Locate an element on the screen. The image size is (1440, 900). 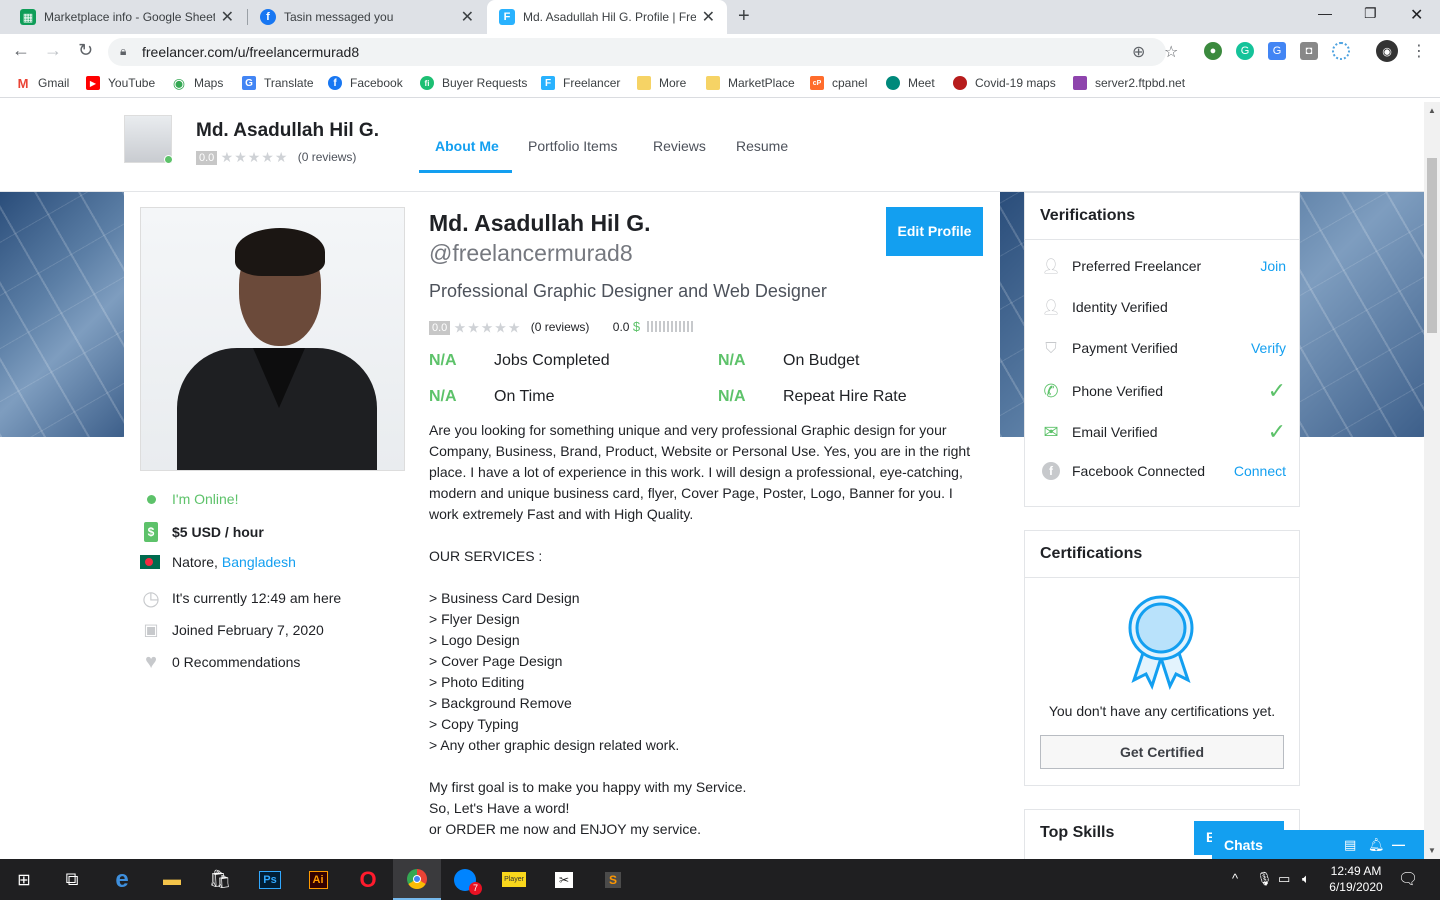
on-time-value: N/A is located at coordinates (443, 396).